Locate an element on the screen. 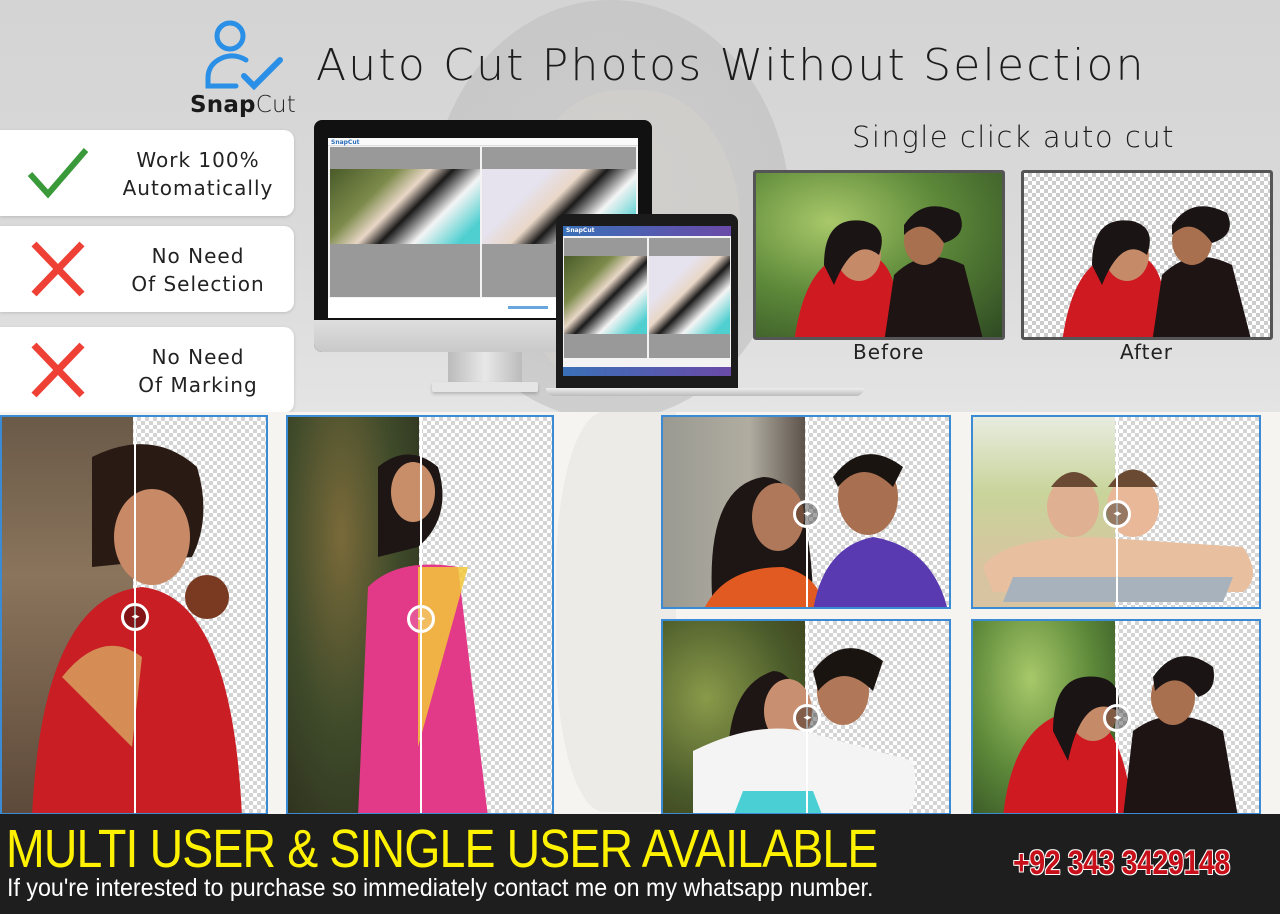  logo-text: SnapCut is located at coordinates (243, 105).